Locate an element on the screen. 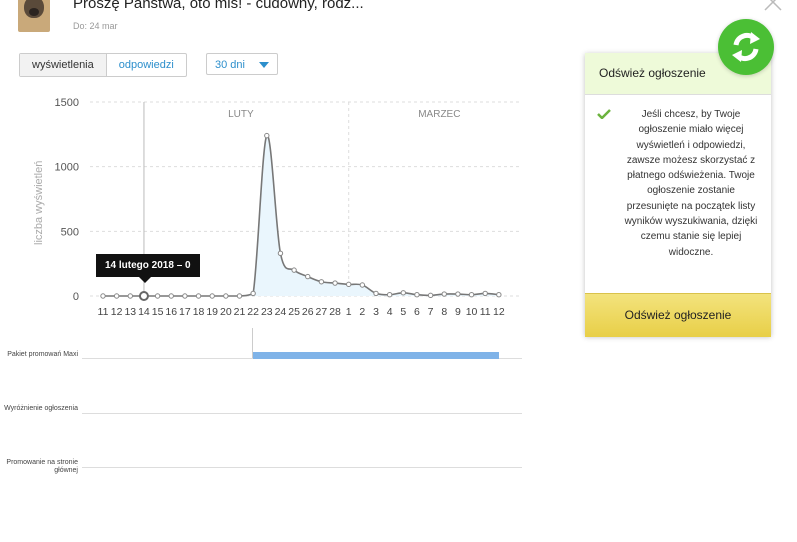 This screenshot has width=797, height=542. promo-label-highlight: Wyróżnienie ogłoszenia is located at coordinates (41, 408).